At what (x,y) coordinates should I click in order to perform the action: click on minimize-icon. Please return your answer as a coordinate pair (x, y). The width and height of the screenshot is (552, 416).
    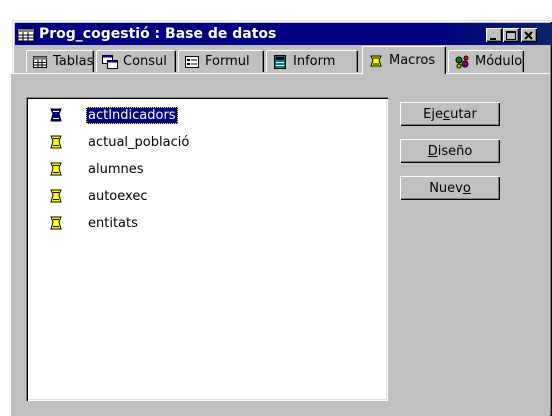
    Looking at the image, I should click on (493, 39).